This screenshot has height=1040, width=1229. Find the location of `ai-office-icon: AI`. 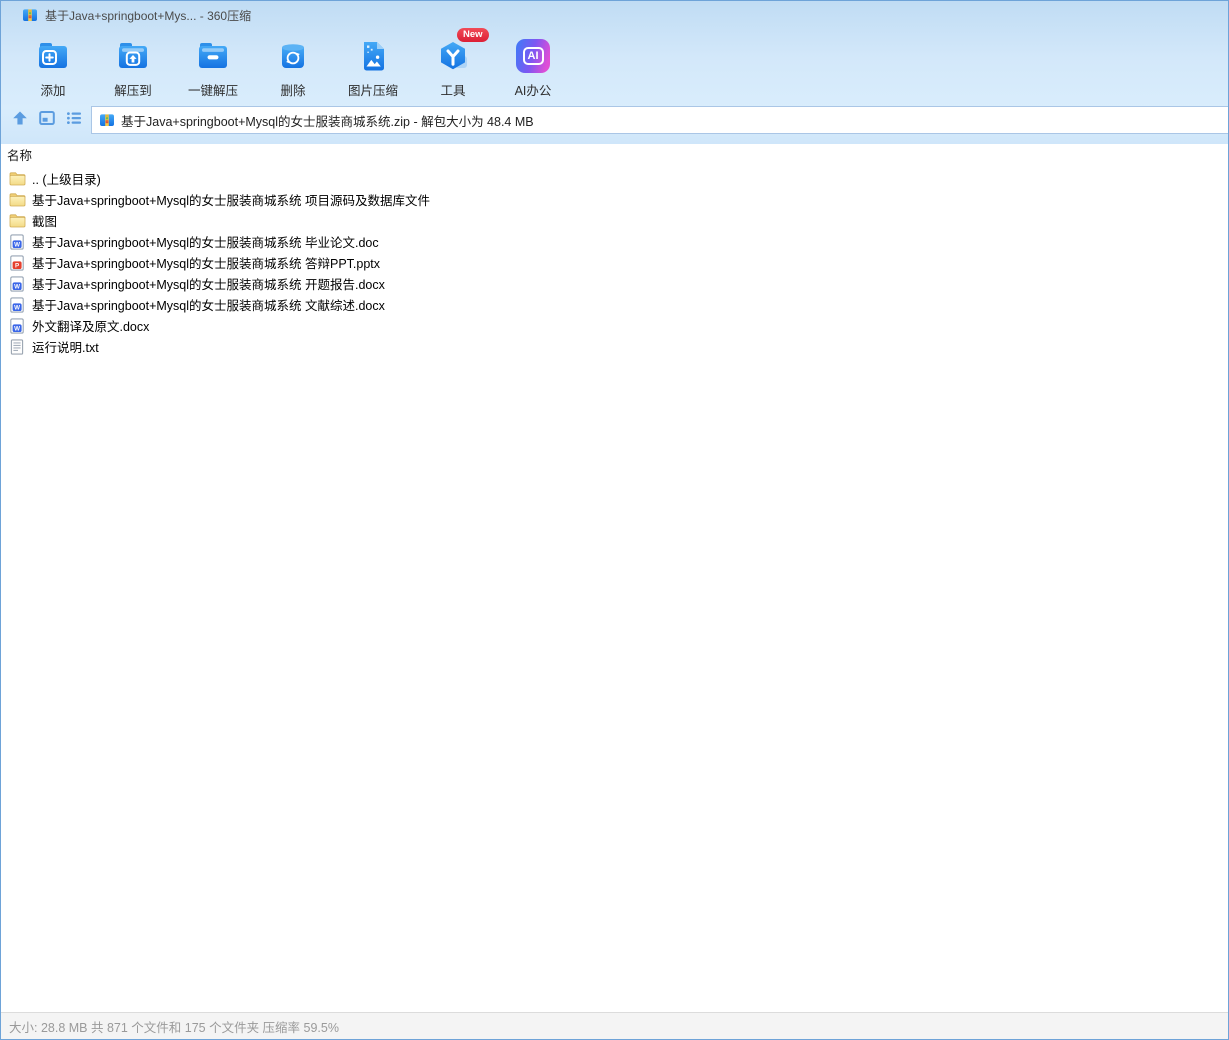

ai-office-icon: AI is located at coordinates (533, 56).